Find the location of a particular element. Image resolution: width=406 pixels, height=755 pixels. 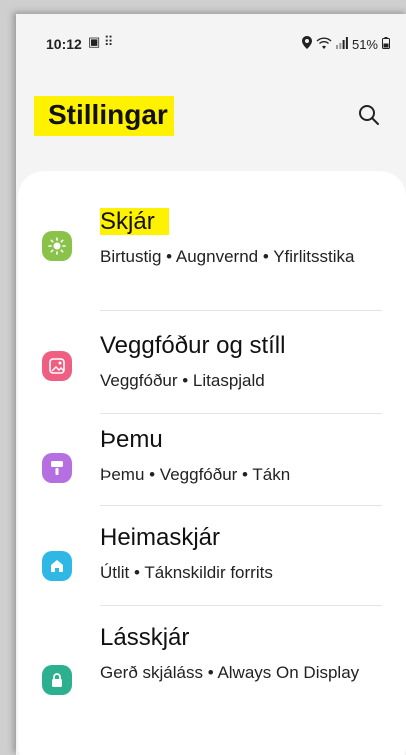

location-icon is located at coordinates (306, 44).